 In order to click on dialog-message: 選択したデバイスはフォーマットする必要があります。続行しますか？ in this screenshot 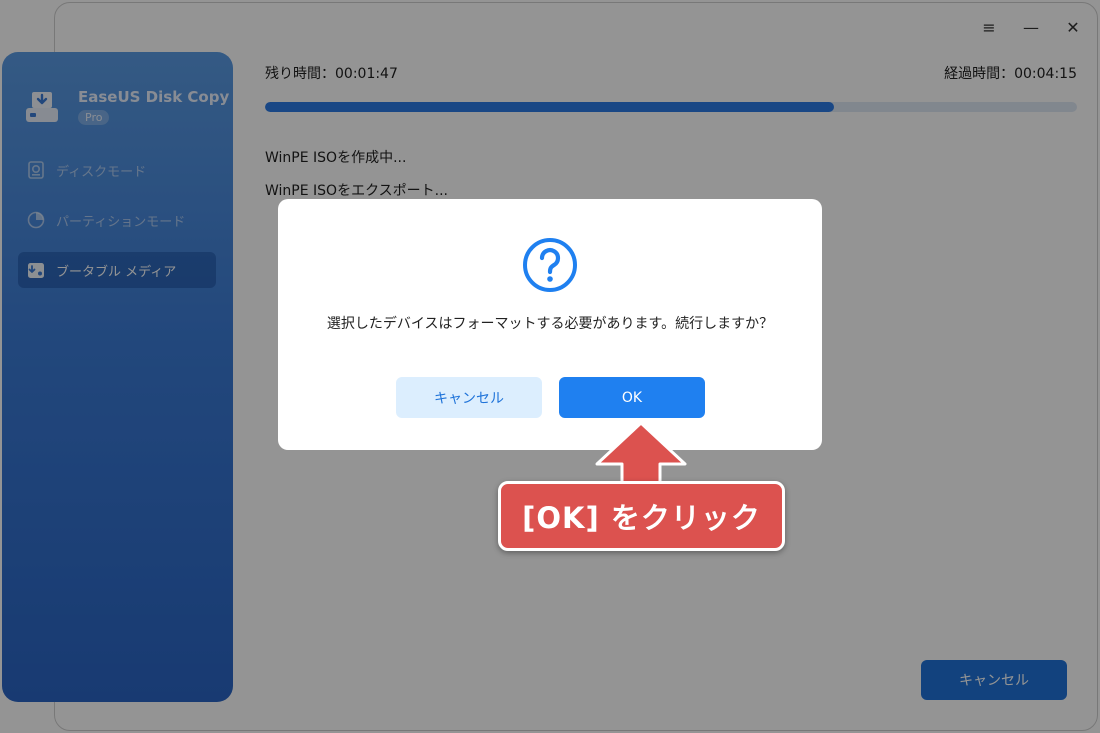, I will do `click(550, 324)`.